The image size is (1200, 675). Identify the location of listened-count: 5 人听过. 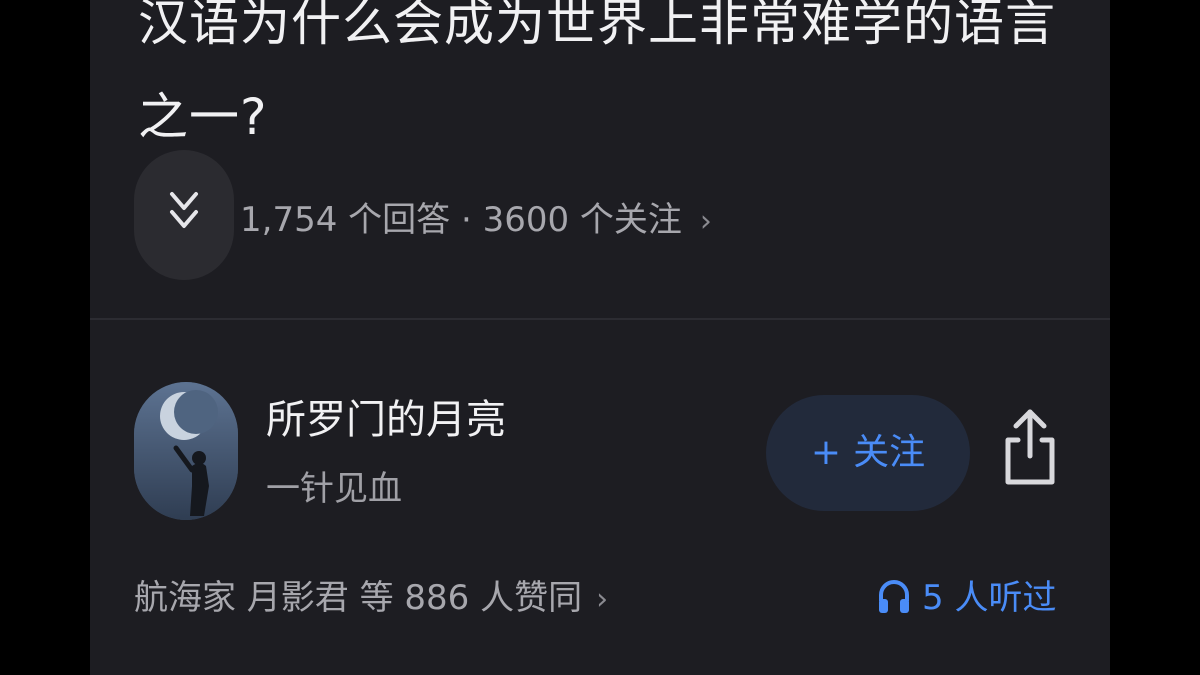
(966, 598).